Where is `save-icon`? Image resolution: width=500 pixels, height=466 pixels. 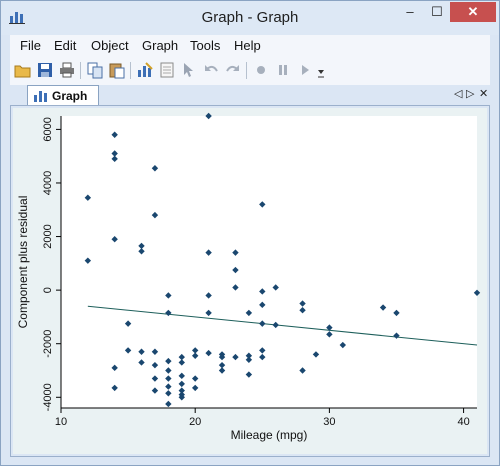
save-icon is located at coordinates (45, 70).